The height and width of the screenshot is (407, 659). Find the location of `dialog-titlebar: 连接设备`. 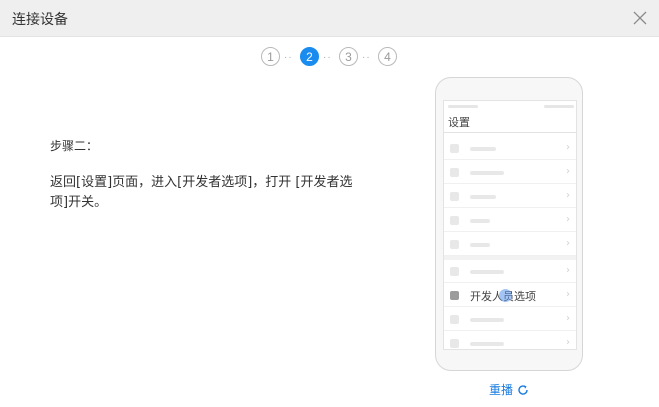

dialog-titlebar: 连接设备 is located at coordinates (329, 18).